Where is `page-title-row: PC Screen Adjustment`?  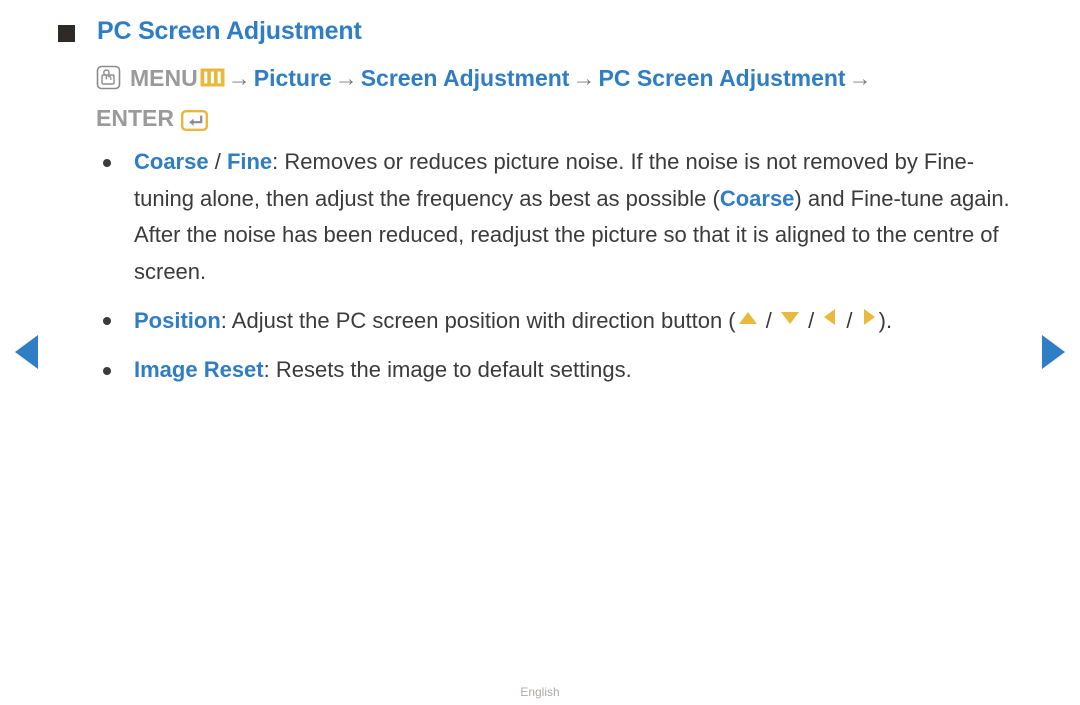
page-title-row: PC Screen Adjustment is located at coordinates (210, 31).